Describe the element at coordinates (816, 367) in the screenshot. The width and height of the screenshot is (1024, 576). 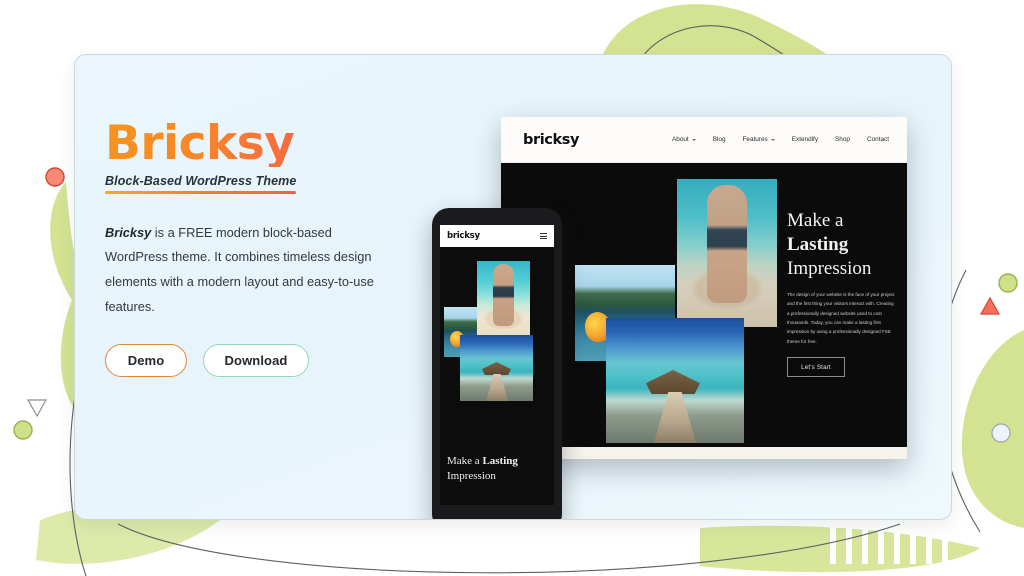
I see `lets-start-button: Let's Start` at that location.